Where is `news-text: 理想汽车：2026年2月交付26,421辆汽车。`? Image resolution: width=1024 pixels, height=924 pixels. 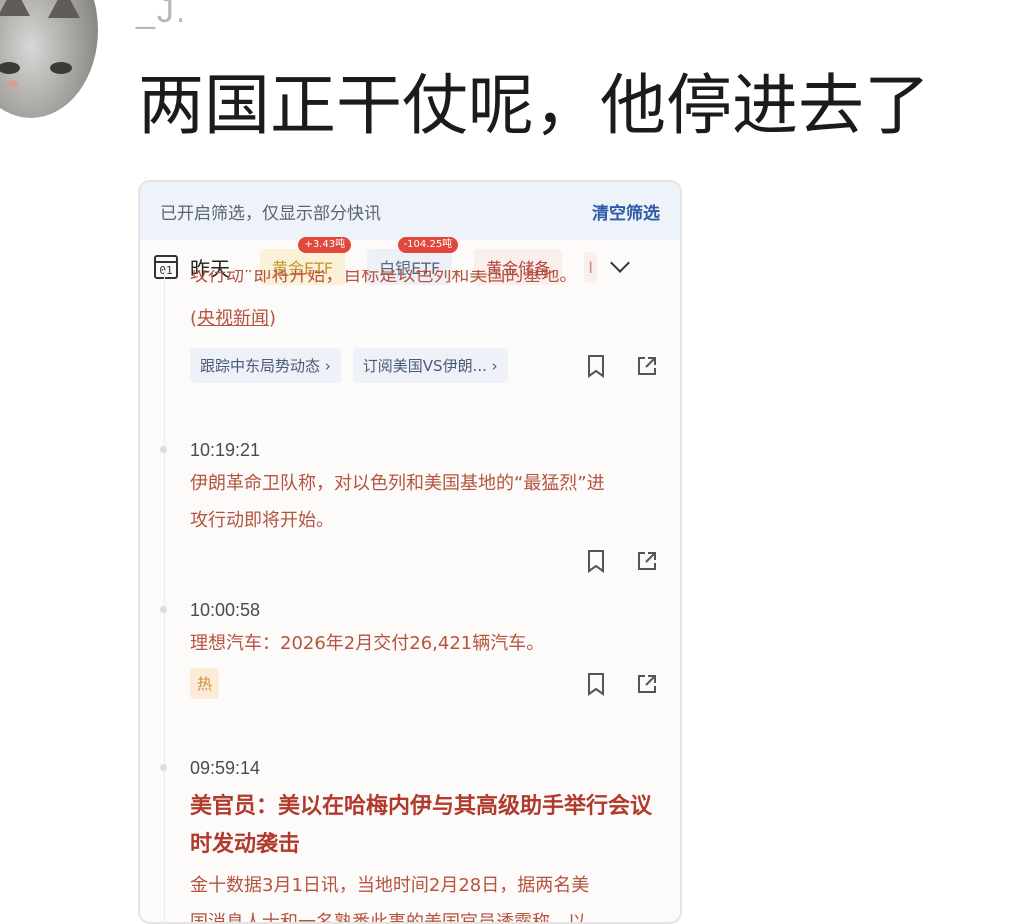
news-text: 理想汽车：2026年2月交付26,421辆汽车。 is located at coordinates (367, 643).